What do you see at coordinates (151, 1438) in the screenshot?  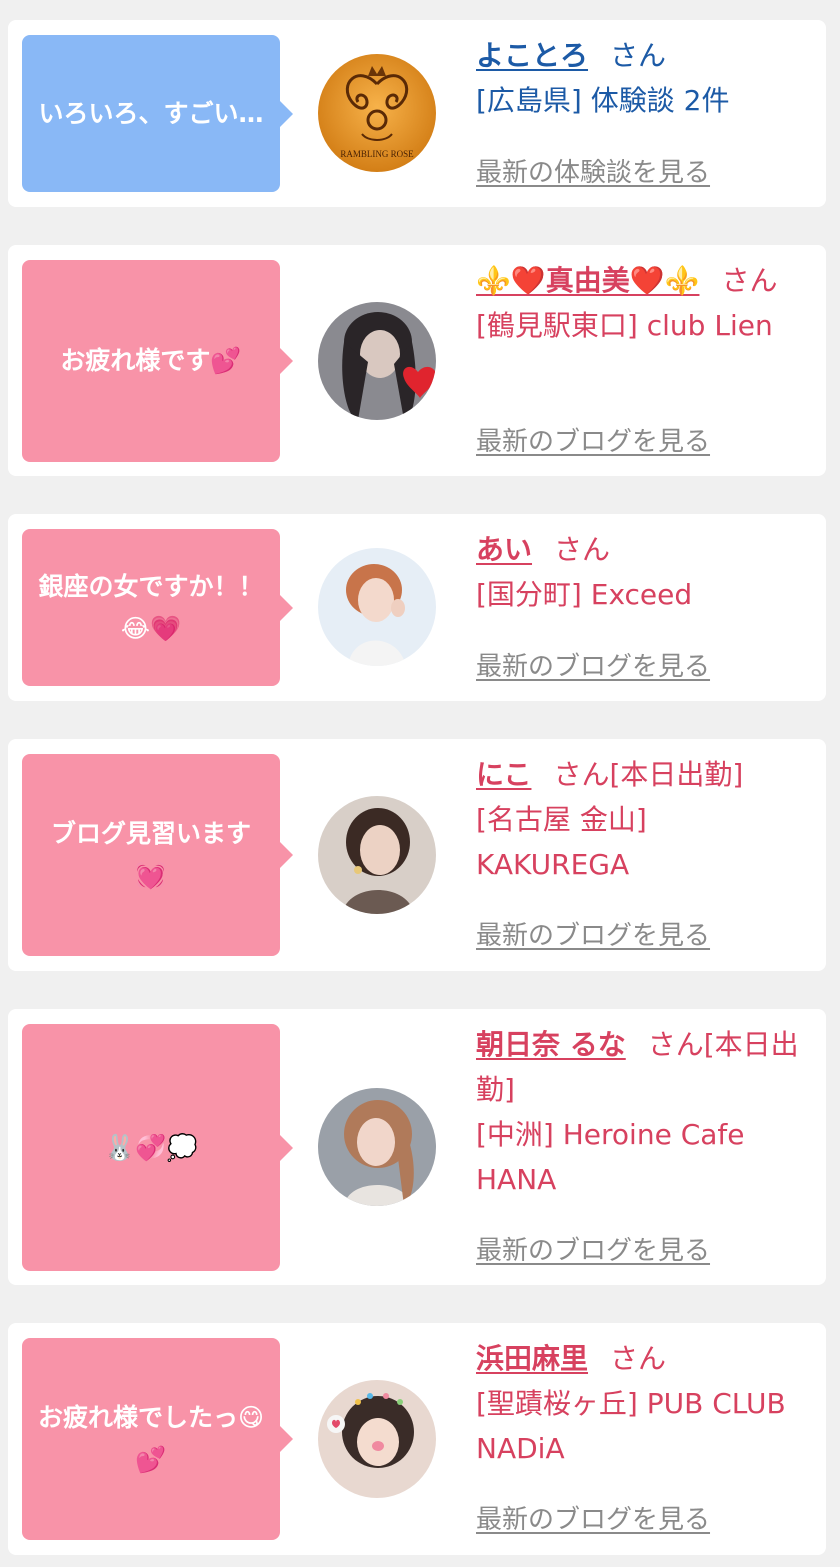 I see `message-text: お疲れ様でしたっ😋💕` at bounding box center [151, 1438].